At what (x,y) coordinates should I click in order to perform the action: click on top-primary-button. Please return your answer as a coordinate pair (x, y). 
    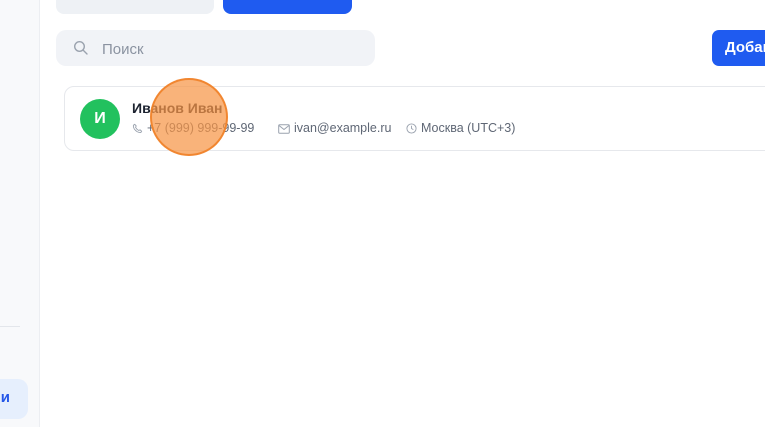
    Looking at the image, I should click on (287, 7).